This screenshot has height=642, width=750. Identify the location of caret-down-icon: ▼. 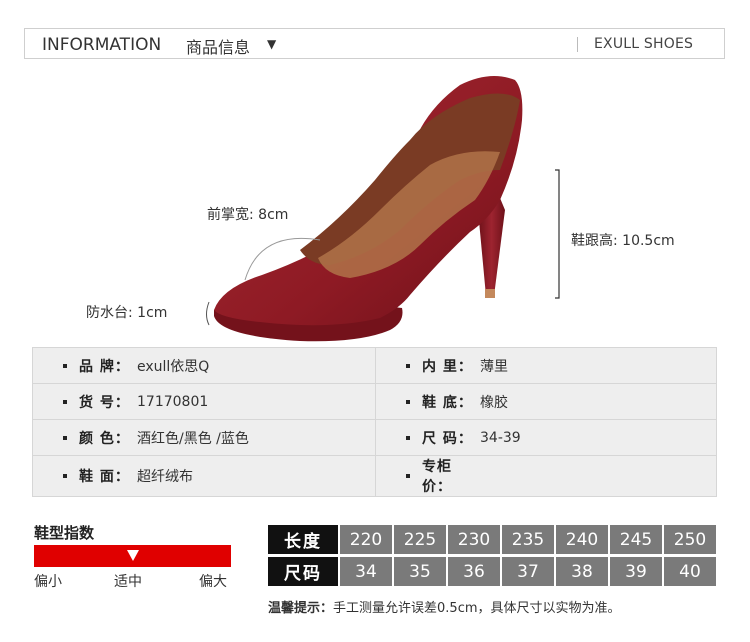
(272, 44).